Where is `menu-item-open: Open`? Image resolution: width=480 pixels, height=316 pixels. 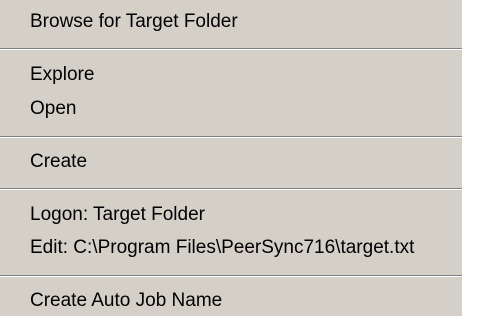
menu-item-open: Open is located at coordinates (53, 109).